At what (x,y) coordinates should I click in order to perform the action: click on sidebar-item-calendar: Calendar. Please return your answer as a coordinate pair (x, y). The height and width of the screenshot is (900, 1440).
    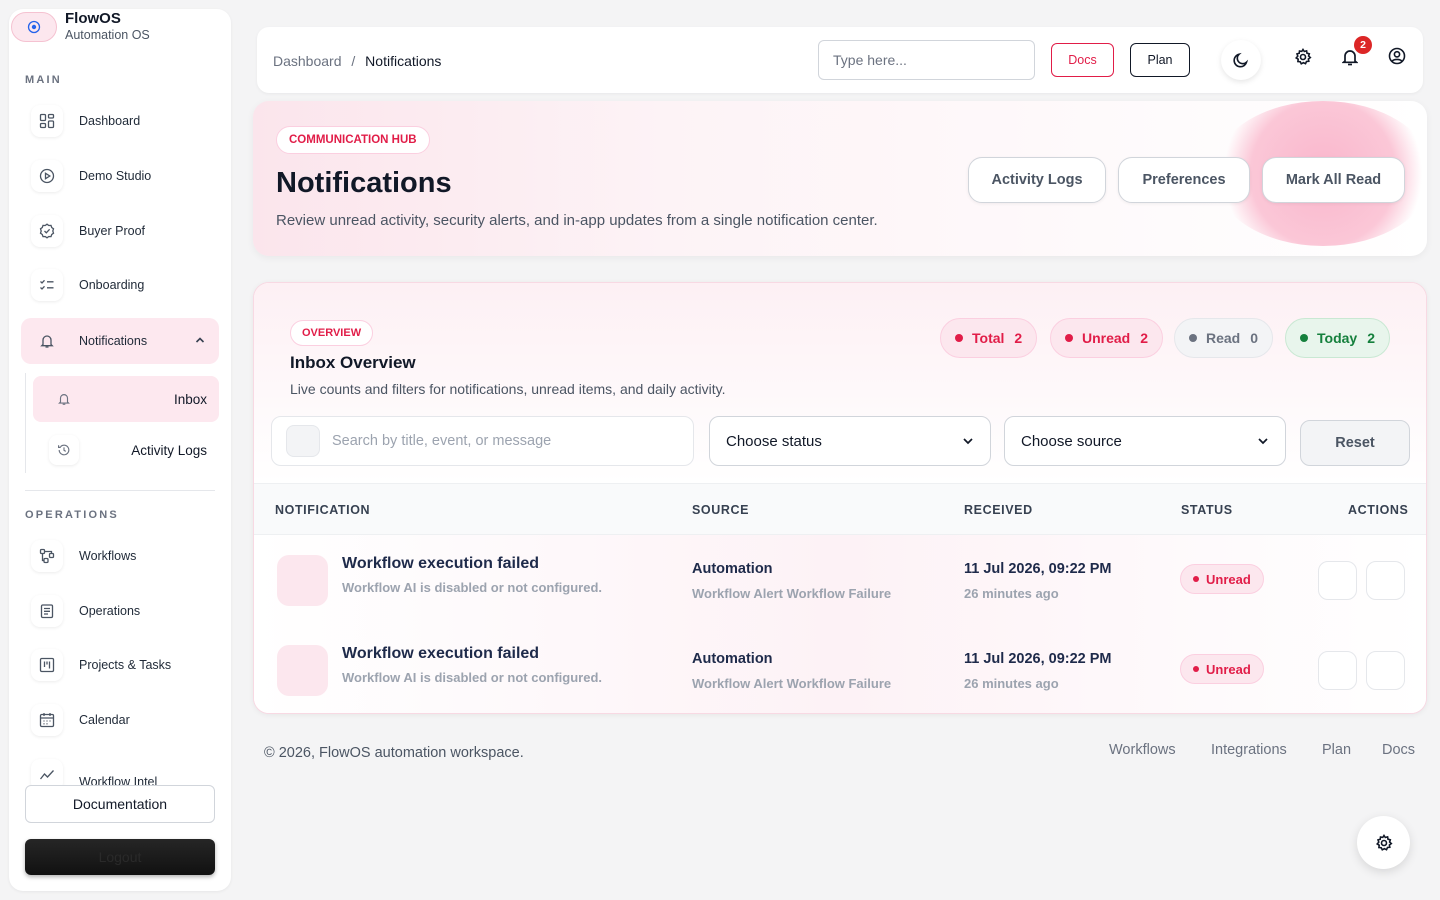
    Looking at the image, I should click on (120, 720).